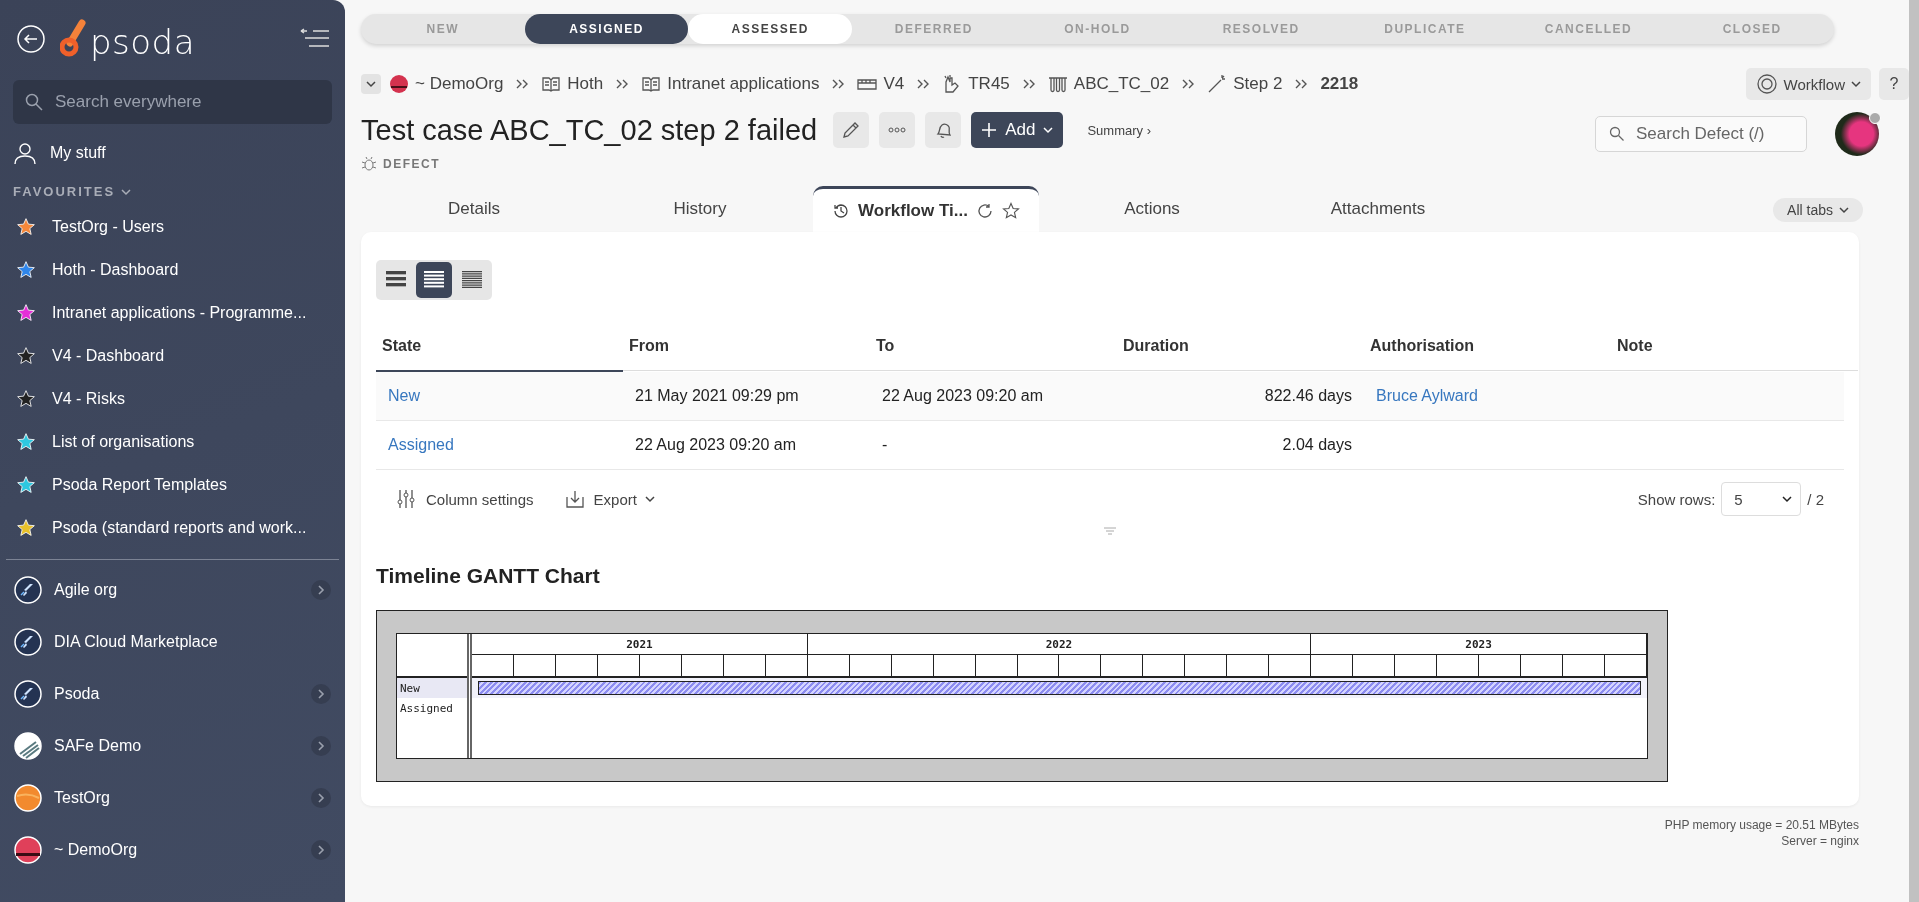 Image resolution: width=1919 pixels, height=902 pixels. I want to click on summary-link: Summary ›, so click(1119, 130).